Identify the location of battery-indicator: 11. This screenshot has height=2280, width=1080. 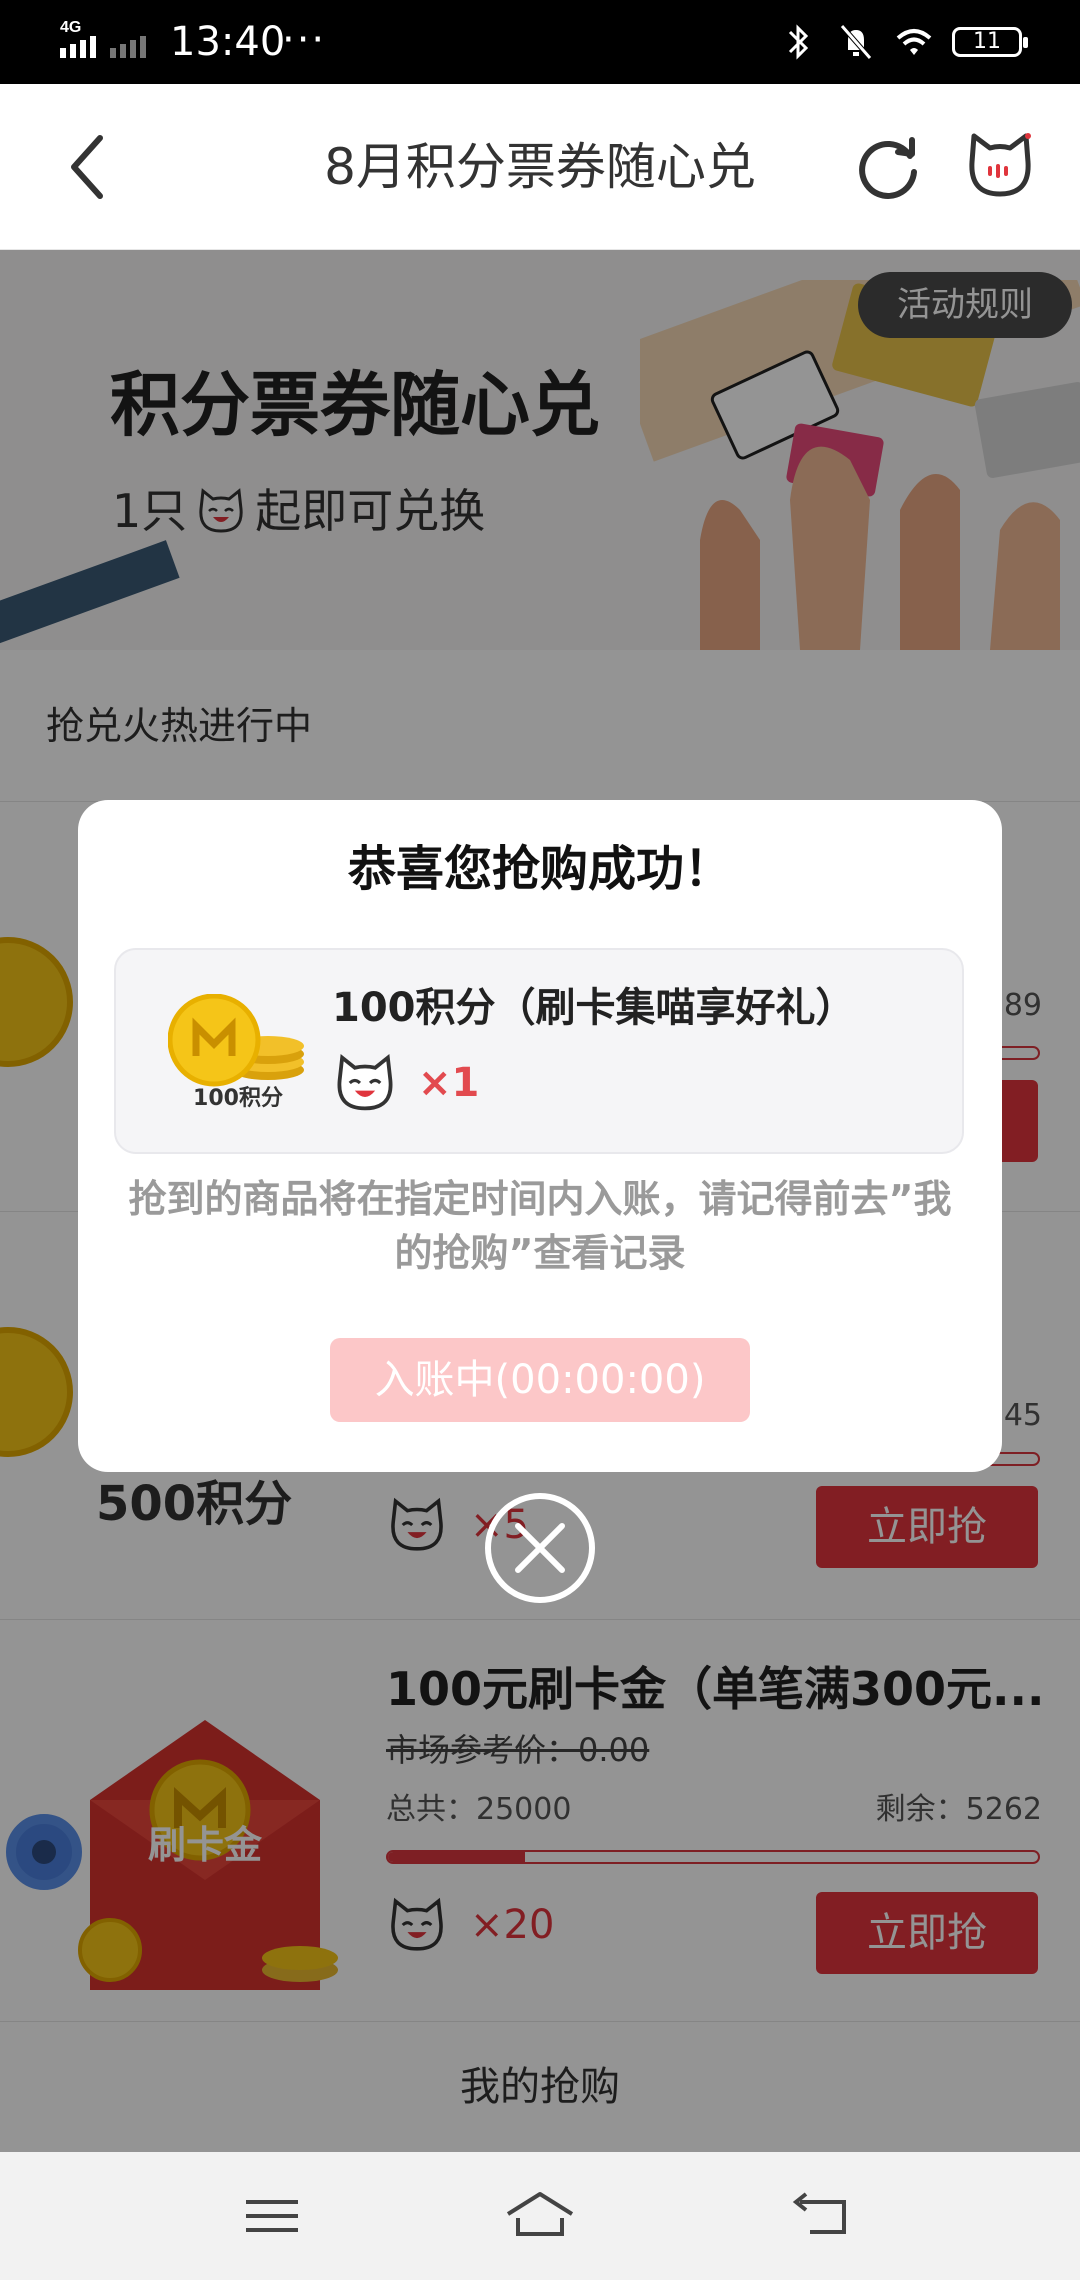
(990, 42).